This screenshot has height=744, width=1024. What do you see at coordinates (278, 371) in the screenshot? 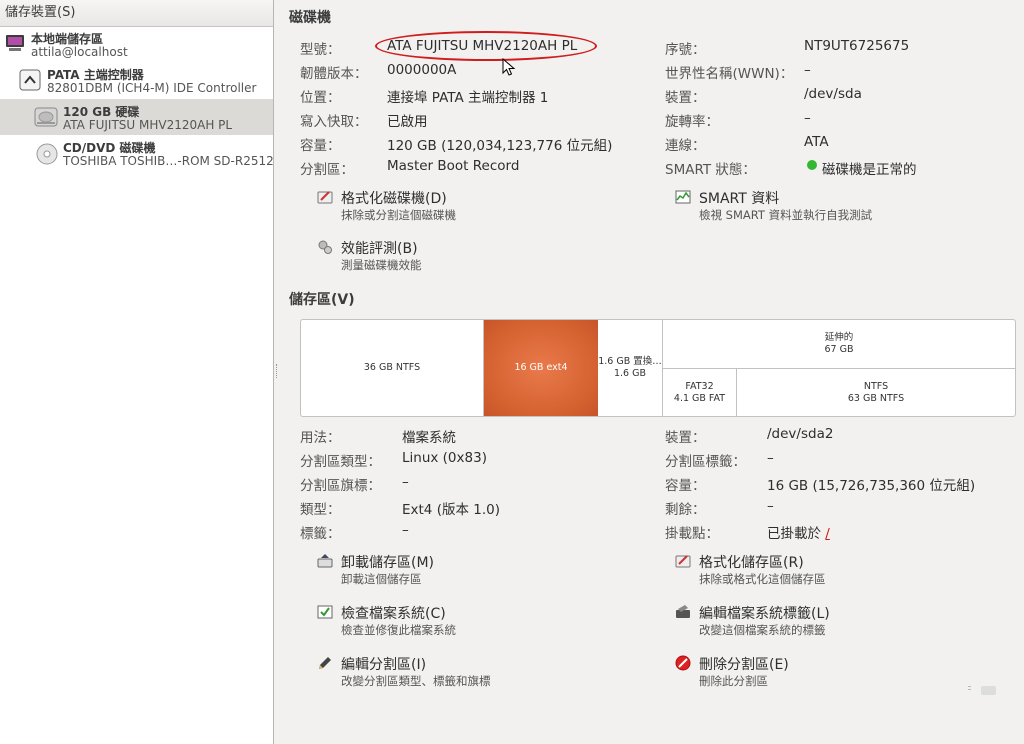
I see `pane-splitter-handle` at bounding box center [278, 371].